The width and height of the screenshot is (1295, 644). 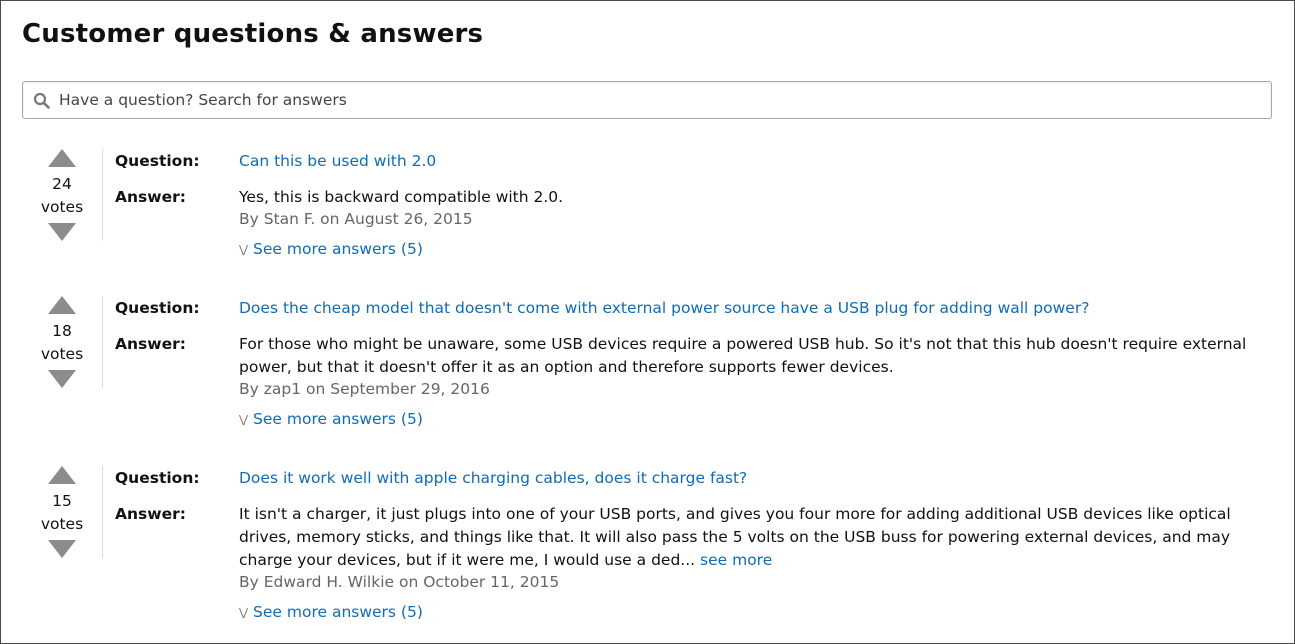 I want to click on question-link: Can this be used with 2.0, so click(x=337, y=161).